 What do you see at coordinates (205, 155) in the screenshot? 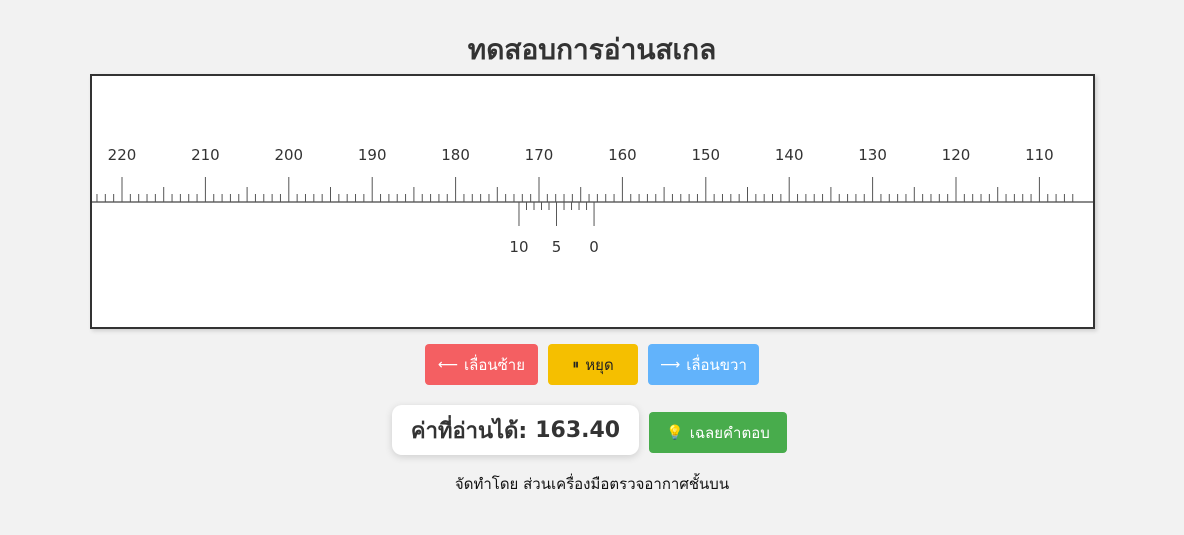
I see `main-scale-label: 210` at bounding box center [205, 155].